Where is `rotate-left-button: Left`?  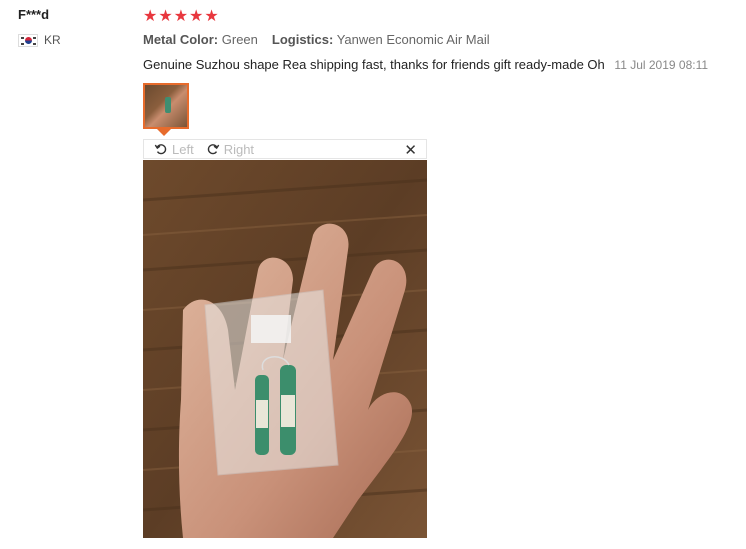 rotate-left-button: Left is located at coordinates (174, 149).